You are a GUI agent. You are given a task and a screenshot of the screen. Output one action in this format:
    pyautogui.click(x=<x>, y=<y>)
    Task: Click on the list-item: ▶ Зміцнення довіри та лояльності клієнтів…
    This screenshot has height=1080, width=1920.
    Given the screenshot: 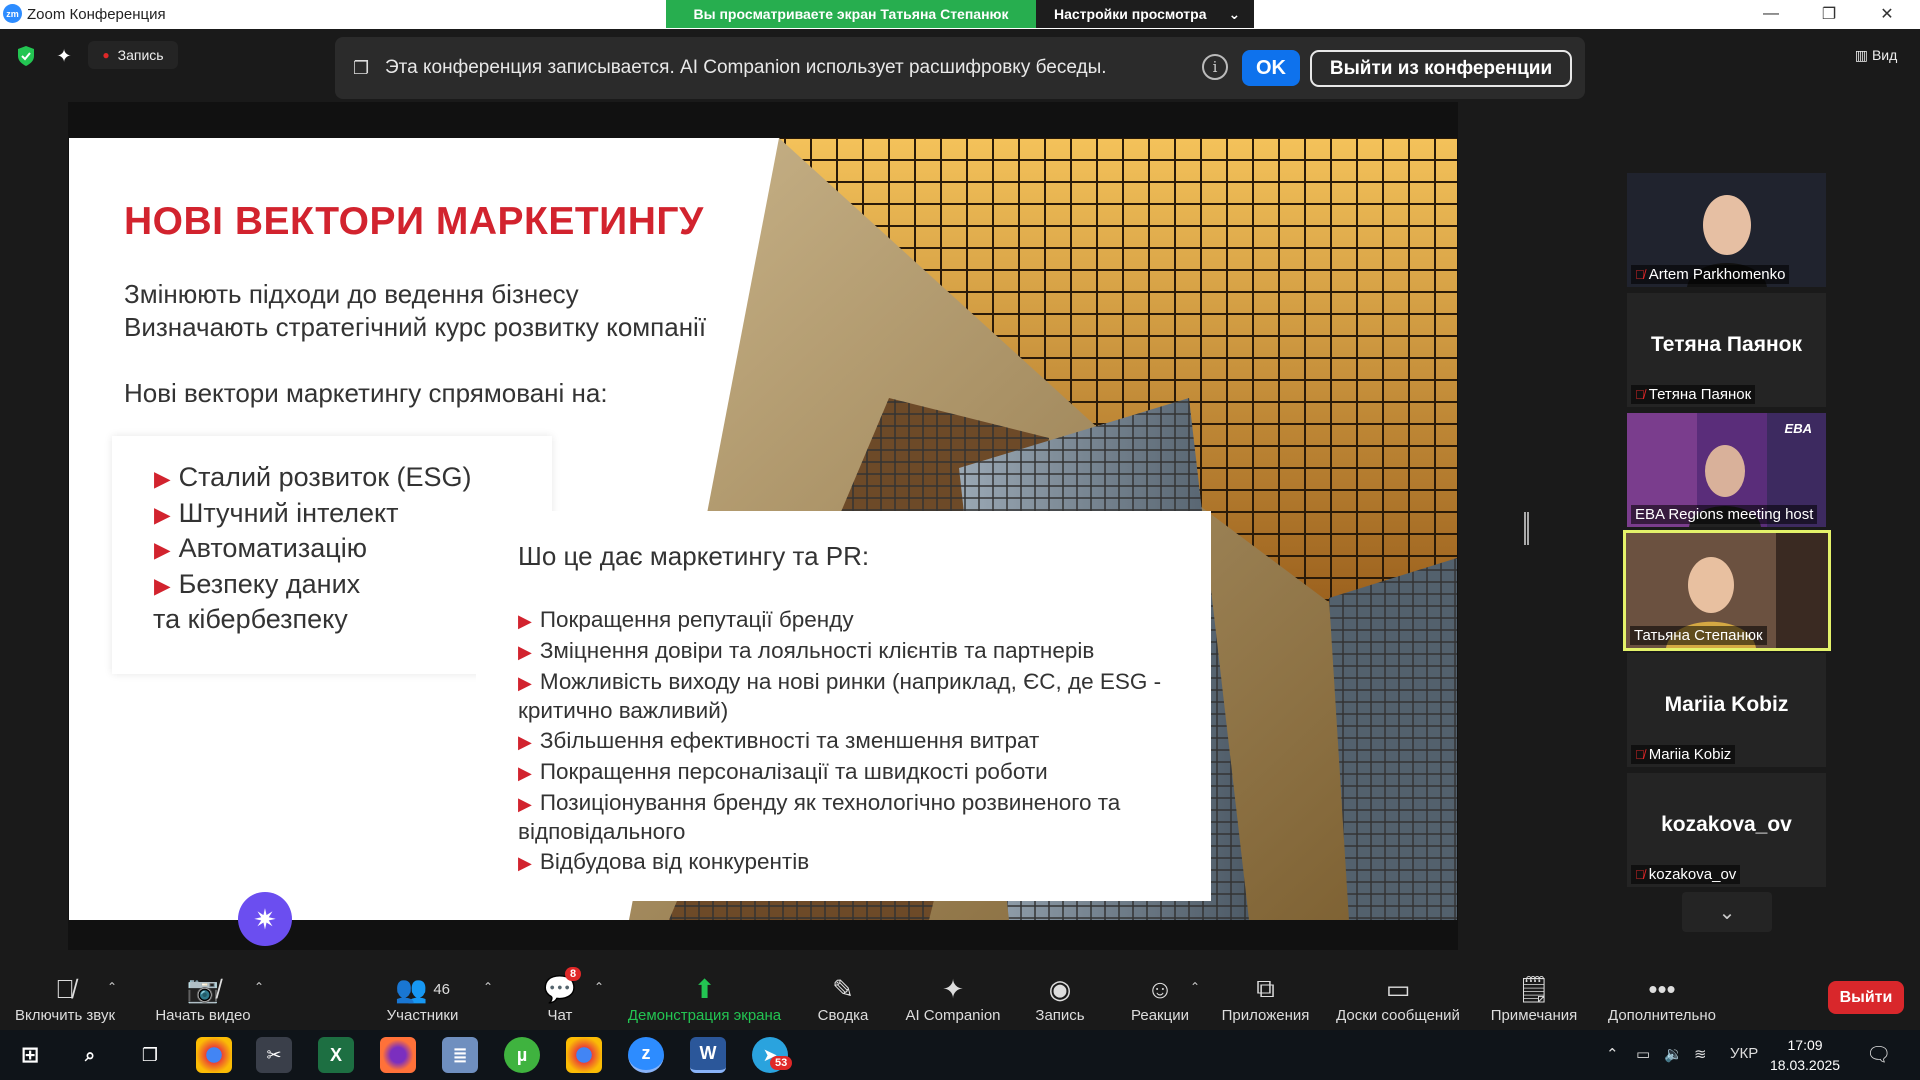 What is the action you would take?
    pyautogui.click(x=806, y=650)
    